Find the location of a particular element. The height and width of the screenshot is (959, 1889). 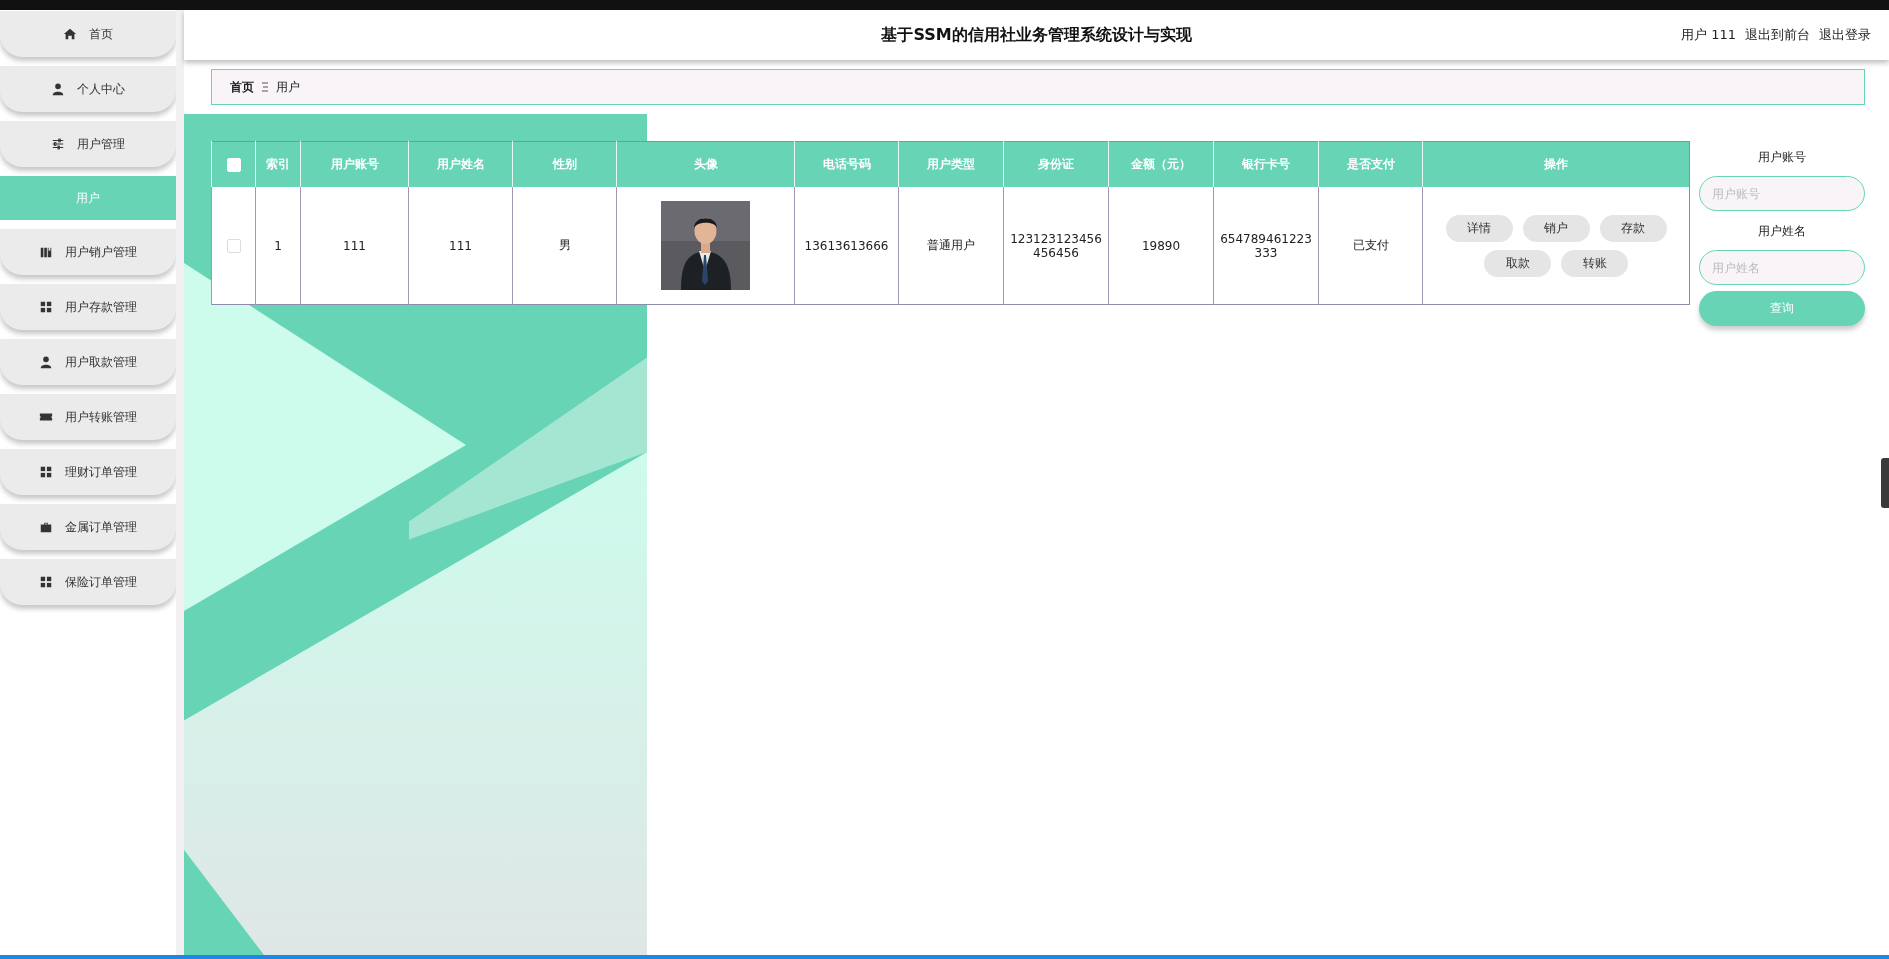

sidebar-item: 首页 is located at coordinates (88, 34).